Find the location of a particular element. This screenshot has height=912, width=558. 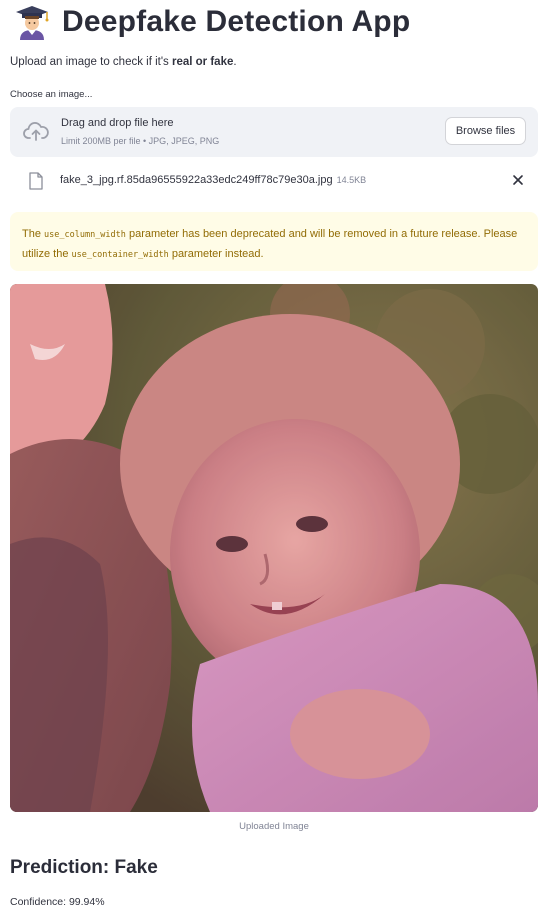

prediction-heading: Prediction: Fake is located at coordinates (84, 867).